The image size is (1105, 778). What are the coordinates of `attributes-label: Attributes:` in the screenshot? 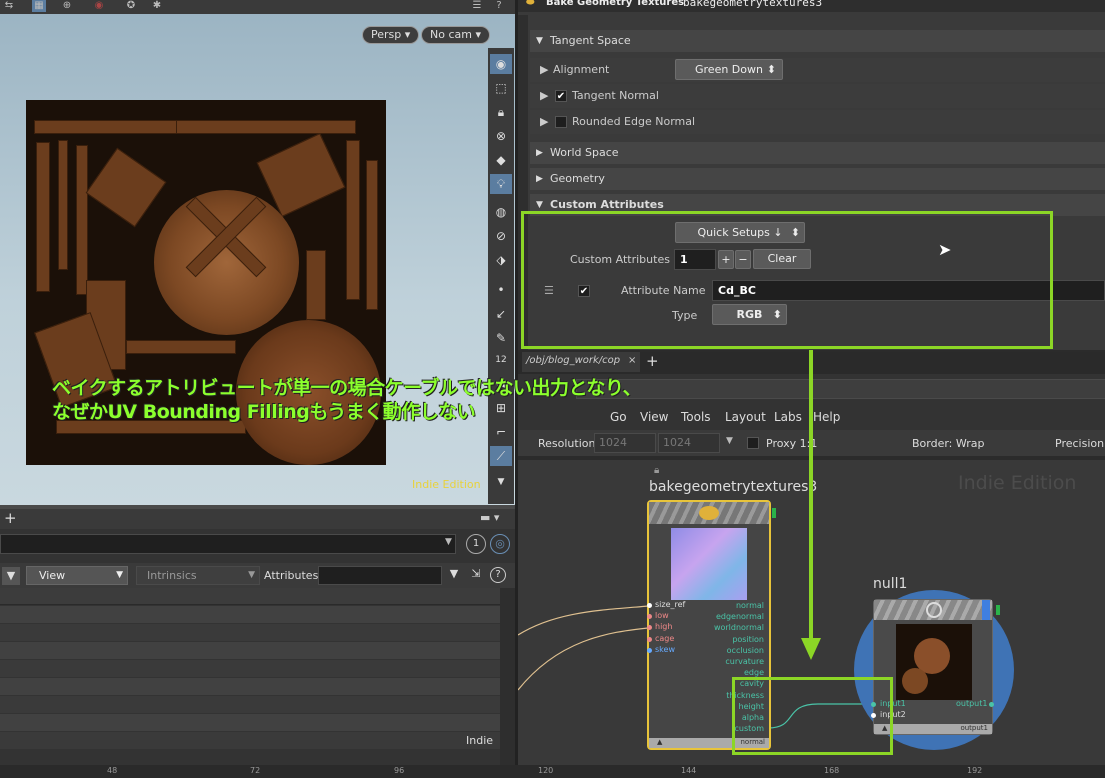 It's located at (293, 575).